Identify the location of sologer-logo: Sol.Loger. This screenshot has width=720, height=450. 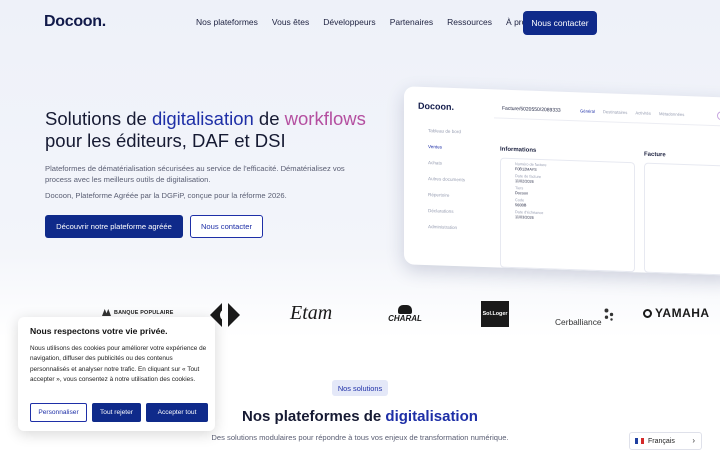
(495, 314).